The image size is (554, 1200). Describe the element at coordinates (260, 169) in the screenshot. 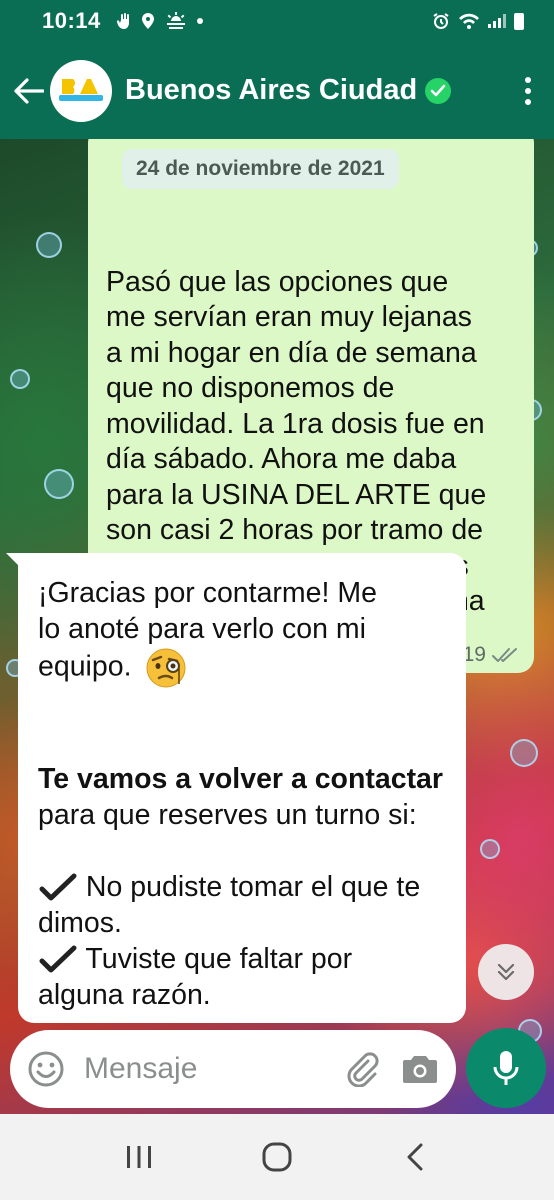

I see `date-chip: 24 de noviembre de 2021` at that location.